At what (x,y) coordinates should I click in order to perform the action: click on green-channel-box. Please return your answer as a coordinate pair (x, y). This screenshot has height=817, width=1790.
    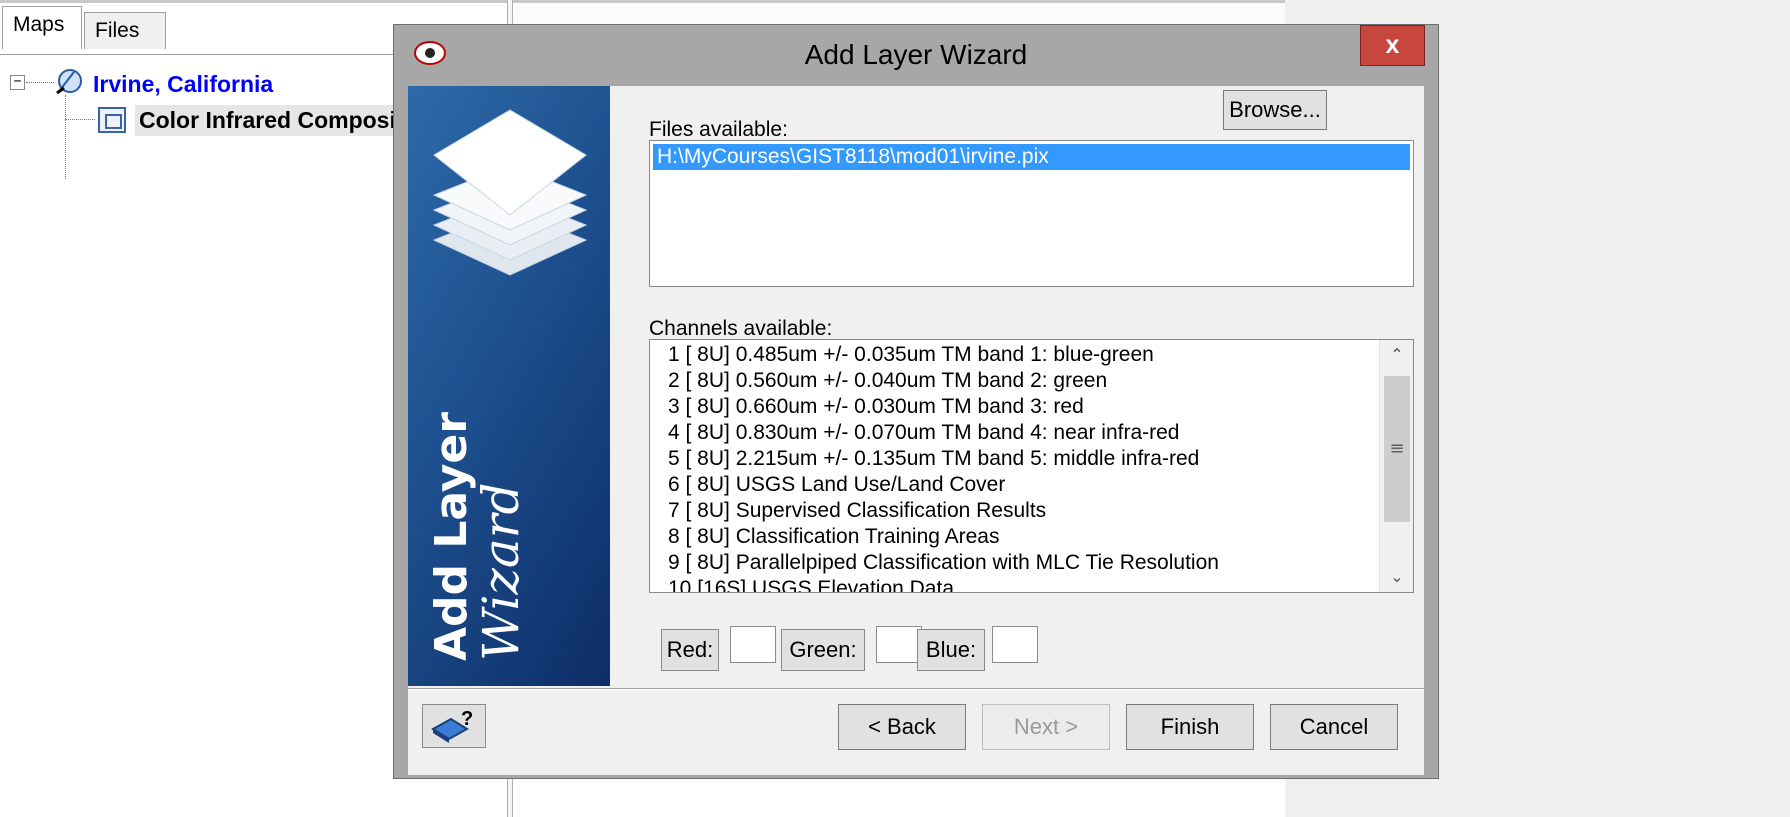
    Looking at the image, I should click on (899, 644).